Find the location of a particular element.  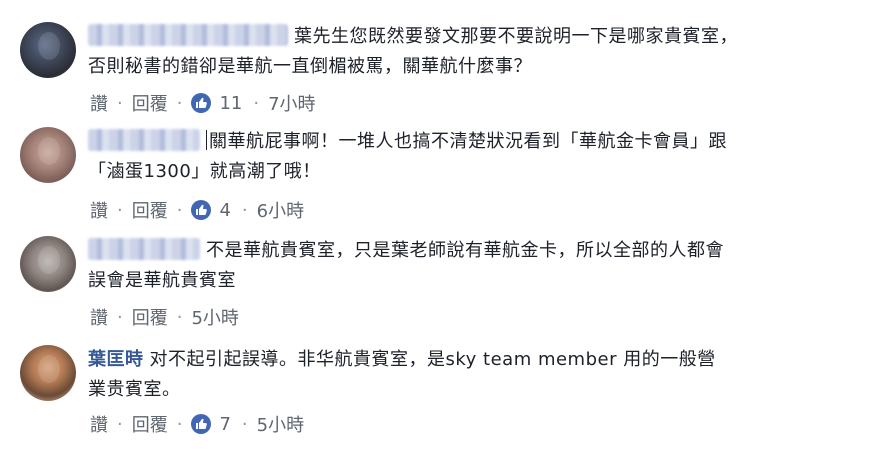

comment-text-line-1: 不是華航貴賓室，只是葉老師說有華航金卡，所以全部的人都會 is located at coordinates (465, 250).